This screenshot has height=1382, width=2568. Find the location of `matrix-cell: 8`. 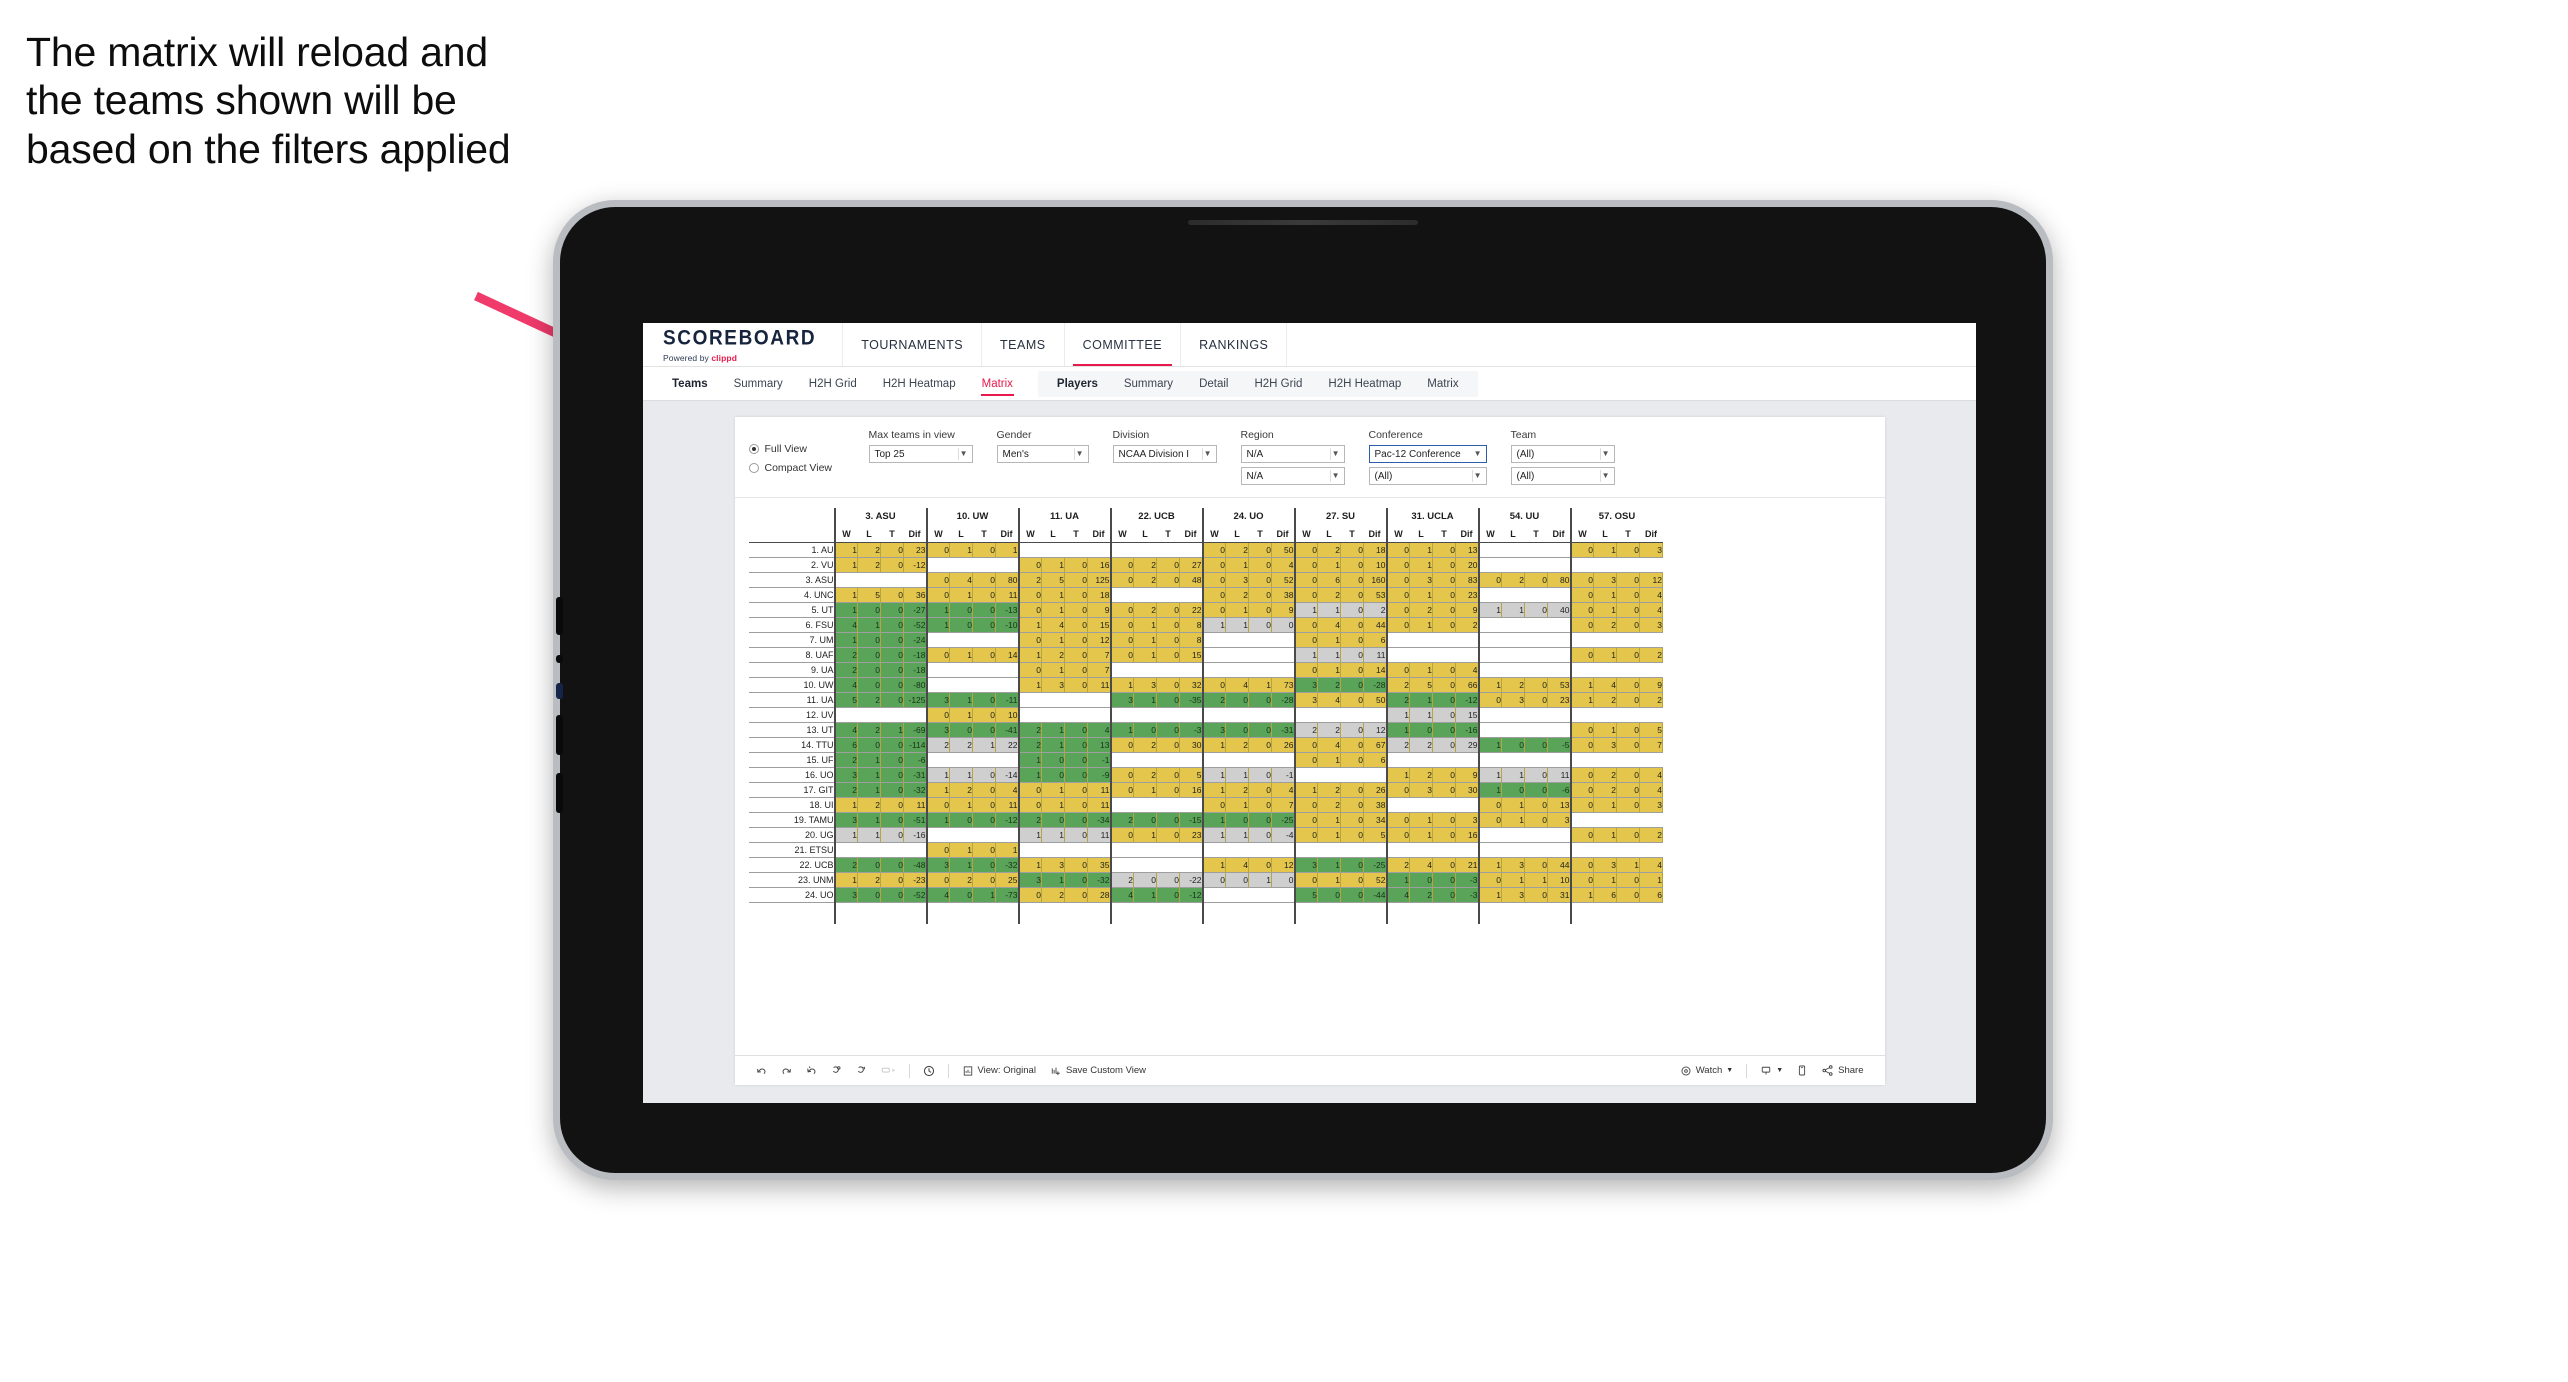

matrix-cell: 8 is located at coordinates (1191, 640).